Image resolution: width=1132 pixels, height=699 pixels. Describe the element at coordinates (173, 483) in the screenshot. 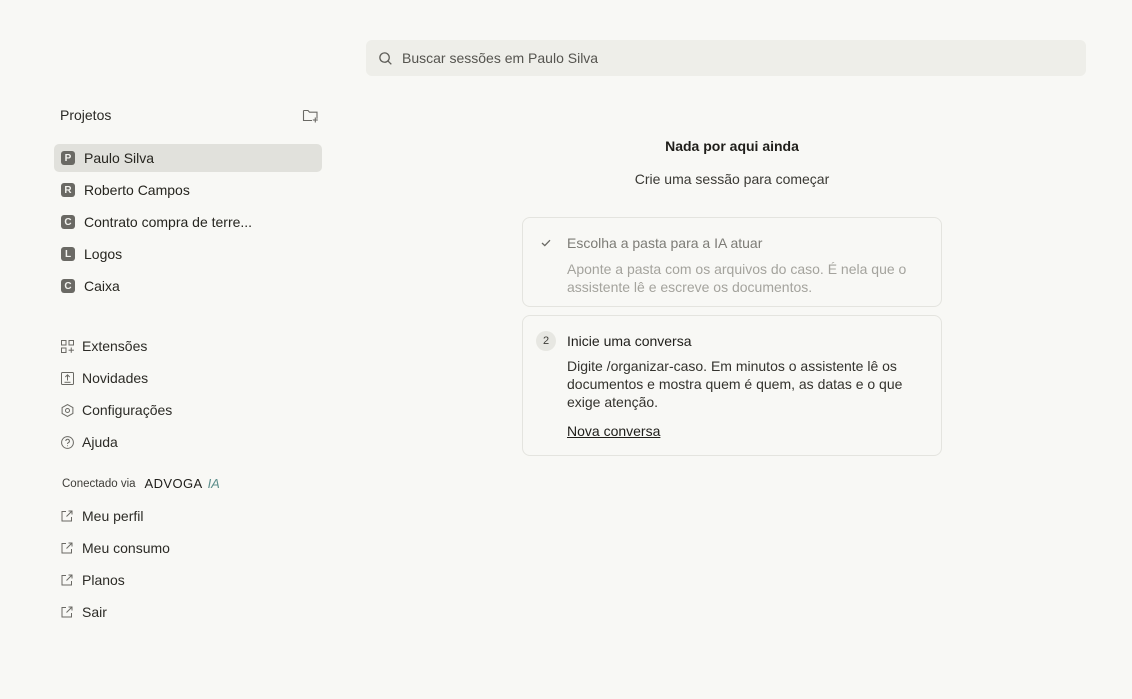

I see `brand-logo-text: ADVOGA` at that location.